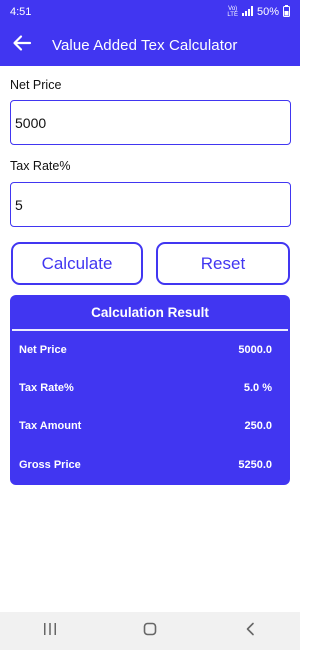  What do you see at coordinates (145, 426) in the screenshot?
I see `result-row-tax-amount: Tax Amount 250.0` at bounding box center [145, 426].